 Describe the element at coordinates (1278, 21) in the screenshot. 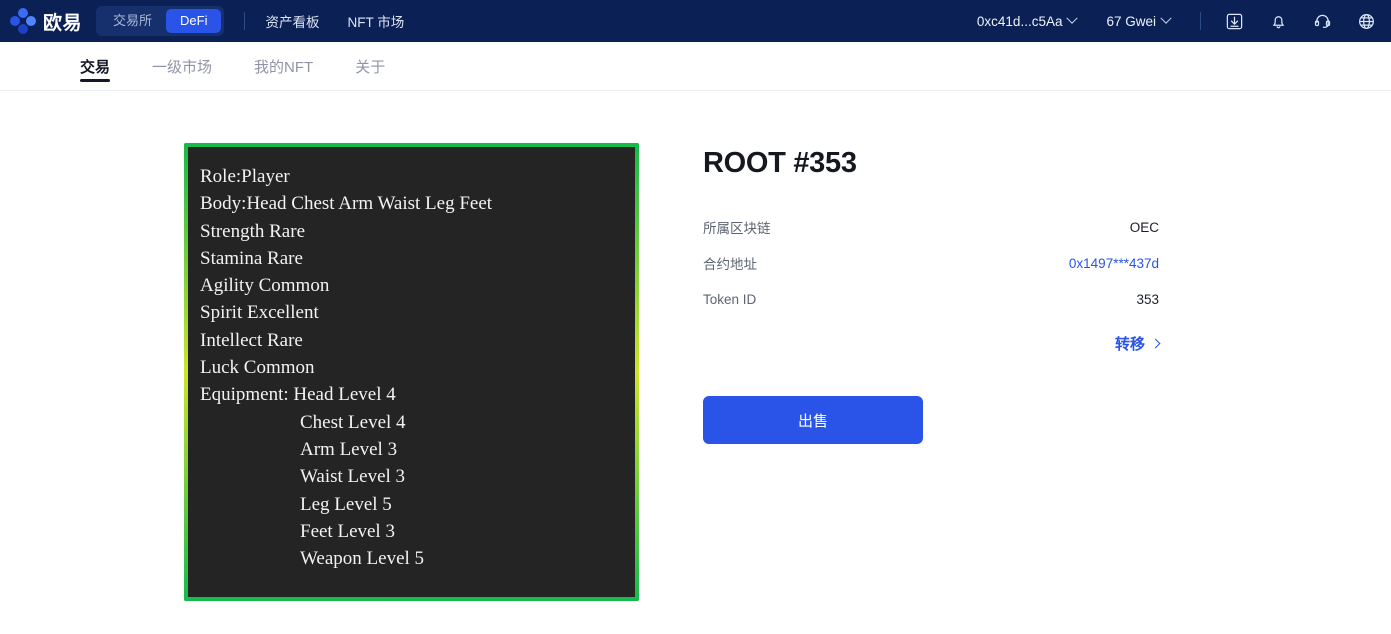

I see `bell-icon` at that location.